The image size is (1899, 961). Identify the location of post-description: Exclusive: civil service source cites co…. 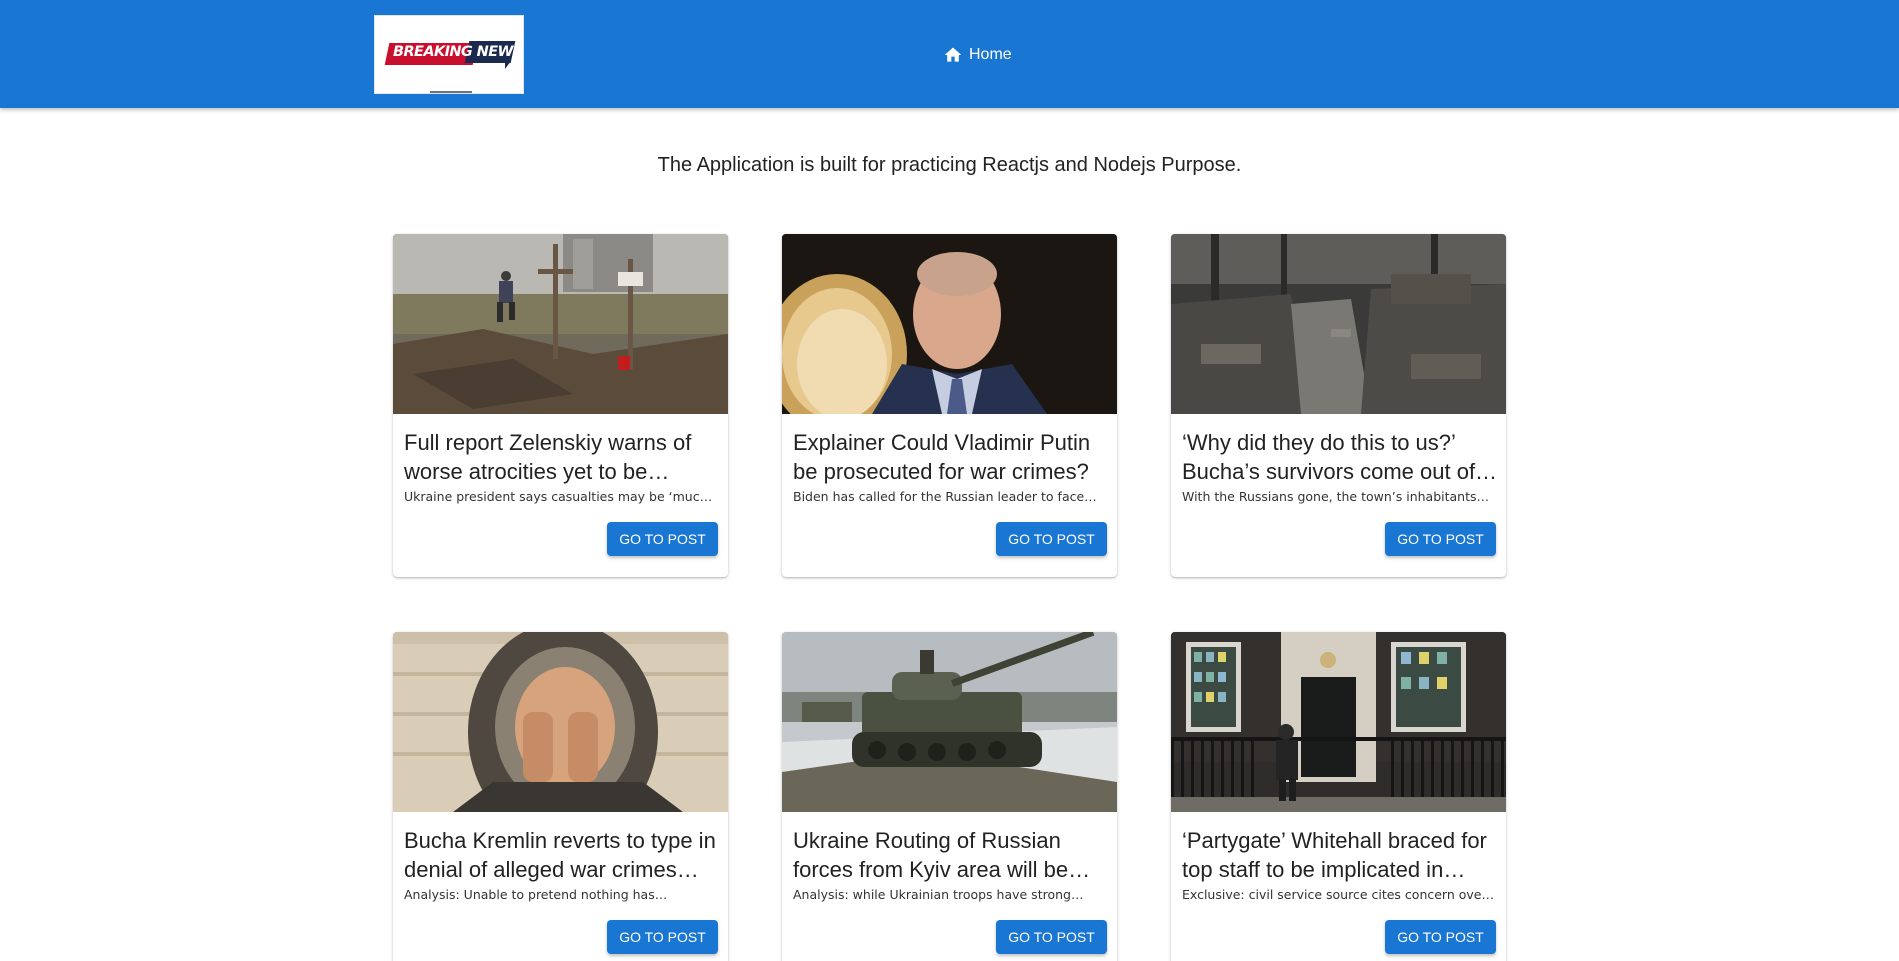
(1340, 894).